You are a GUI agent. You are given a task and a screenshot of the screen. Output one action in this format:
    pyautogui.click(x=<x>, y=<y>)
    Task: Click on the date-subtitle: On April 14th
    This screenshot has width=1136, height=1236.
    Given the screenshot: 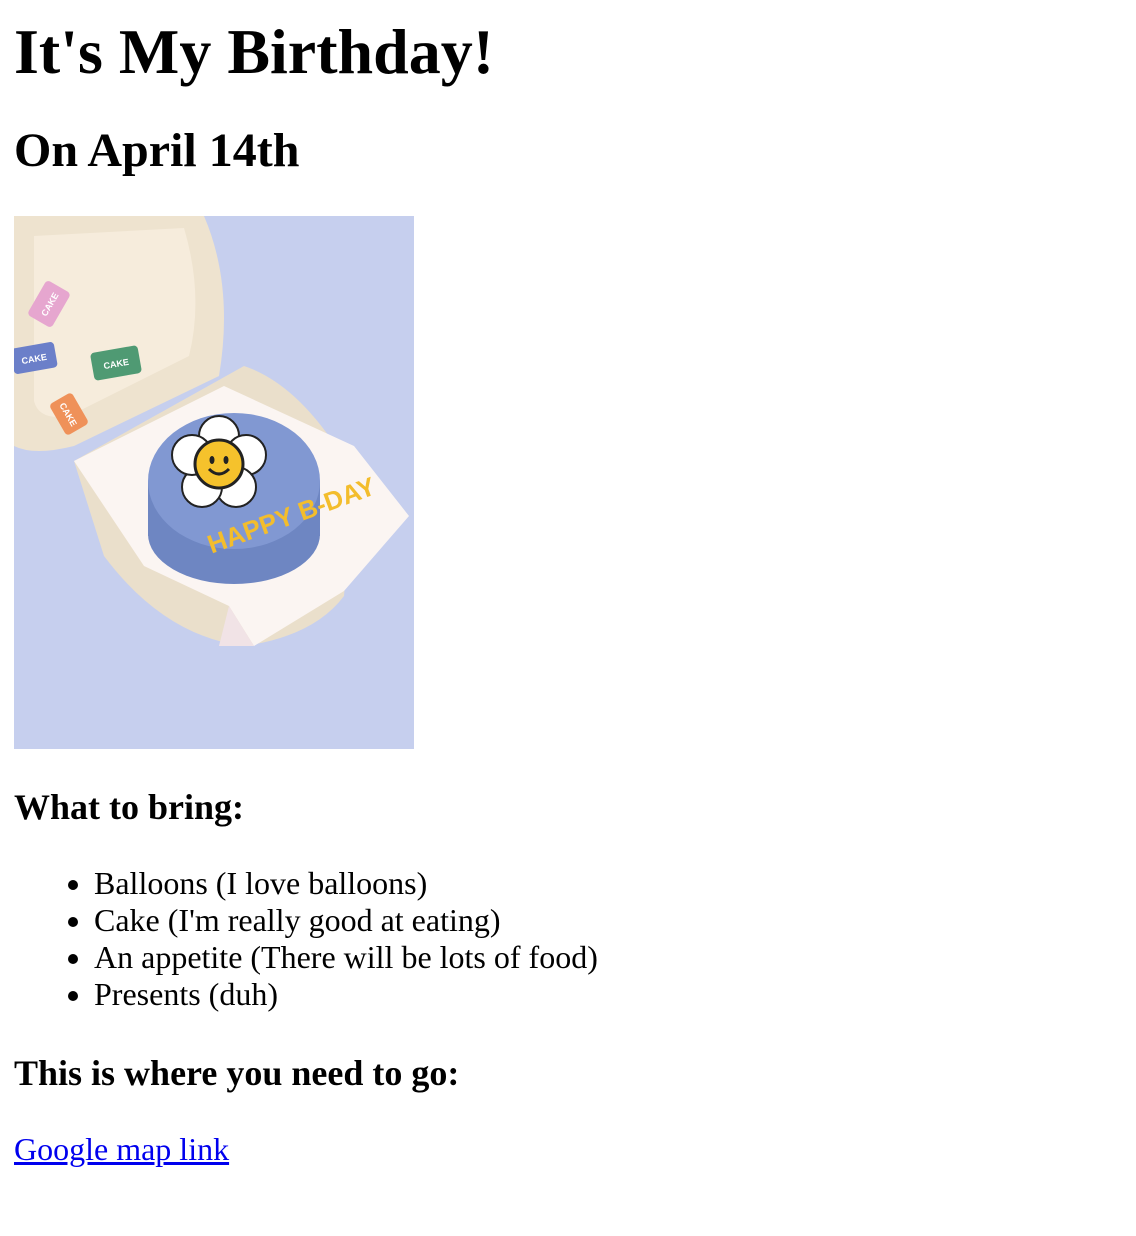 What is the action you would take?
    pyautogui.click(x=157, y=150)
    